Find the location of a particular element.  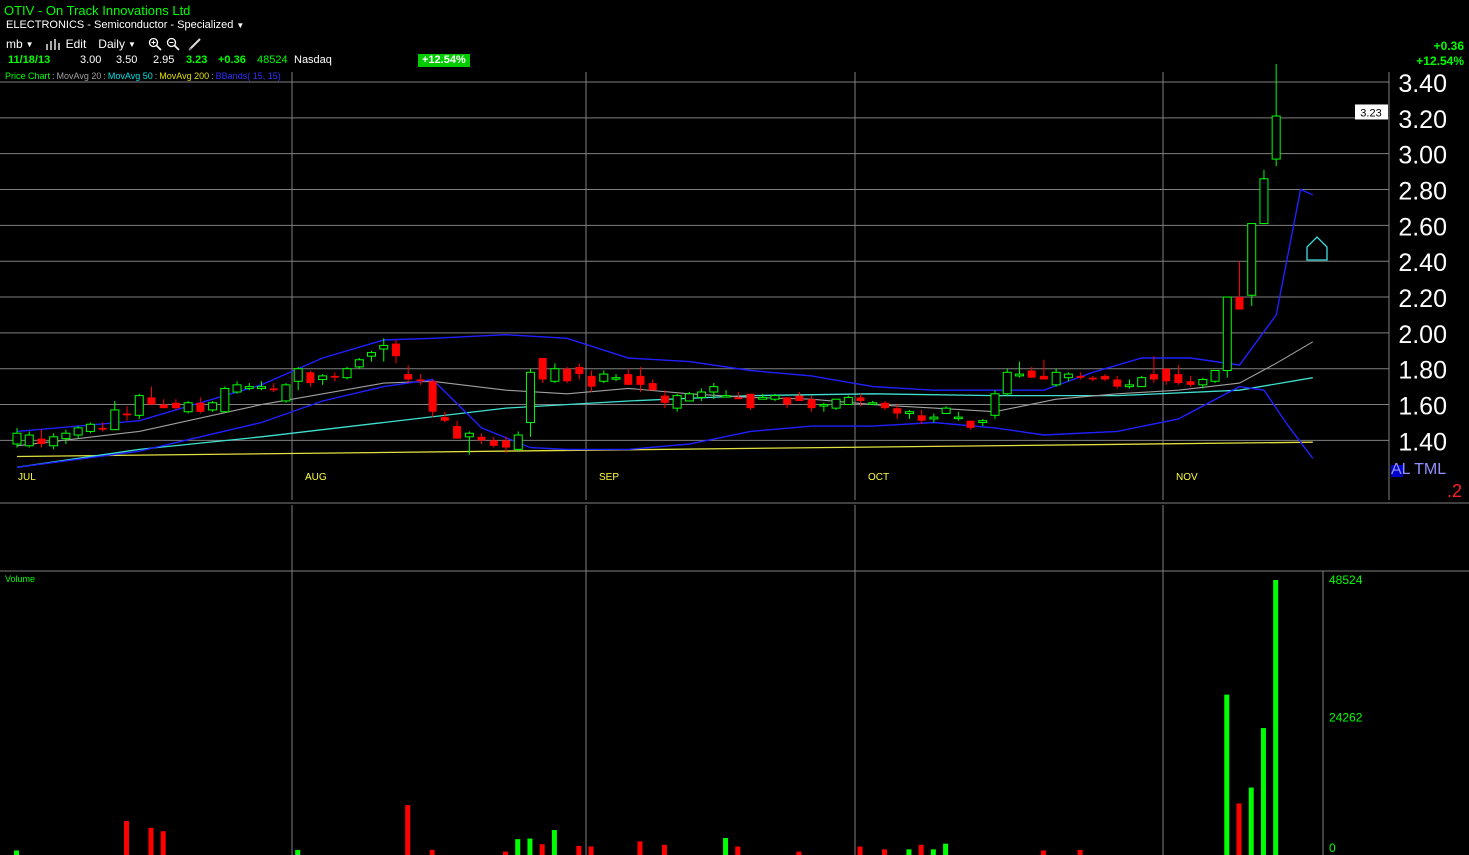

price-tick-label: 3.20 is located at coordinates (1422, 120).